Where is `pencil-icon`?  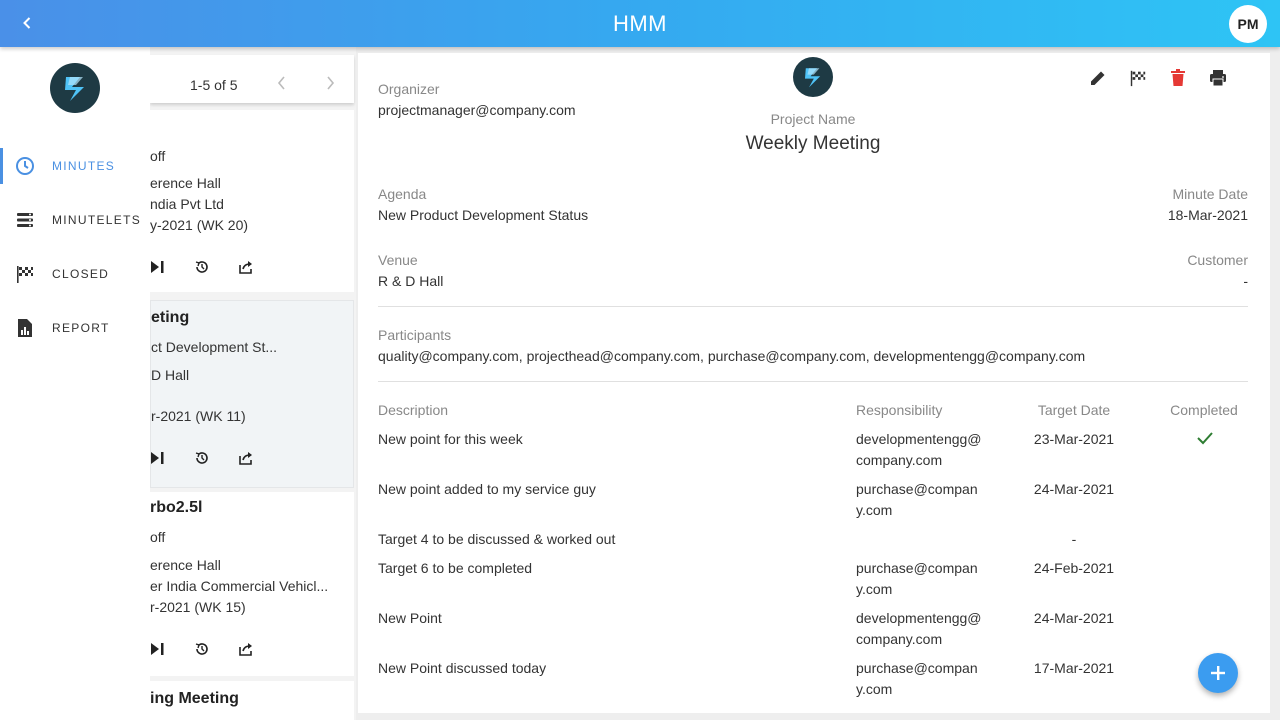
pencil-icon is located at coordinates (1098, 78).